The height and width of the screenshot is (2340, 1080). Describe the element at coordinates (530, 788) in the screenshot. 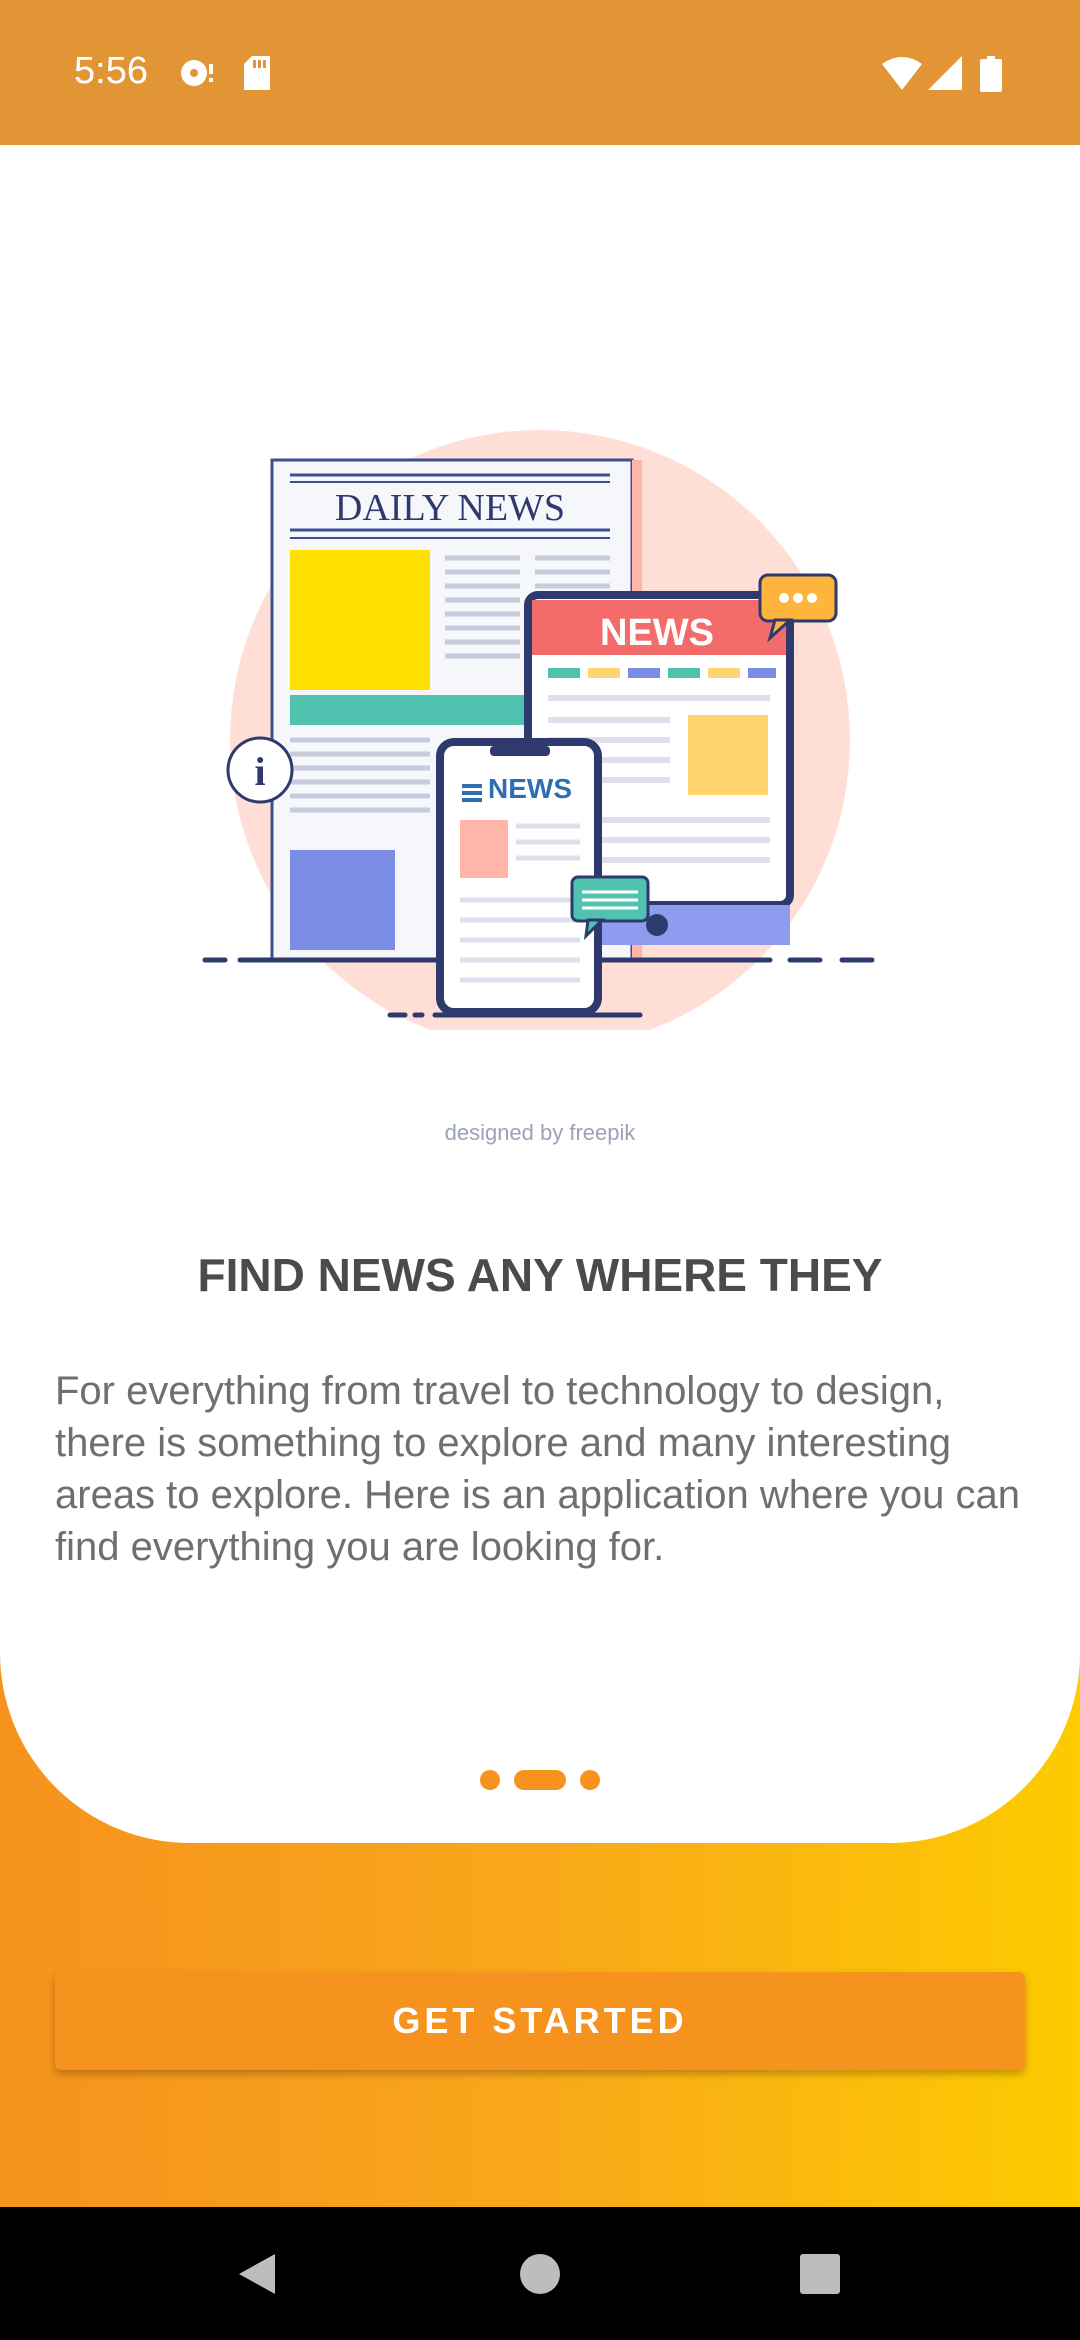

I see `phone-title: NEWS` at that location.